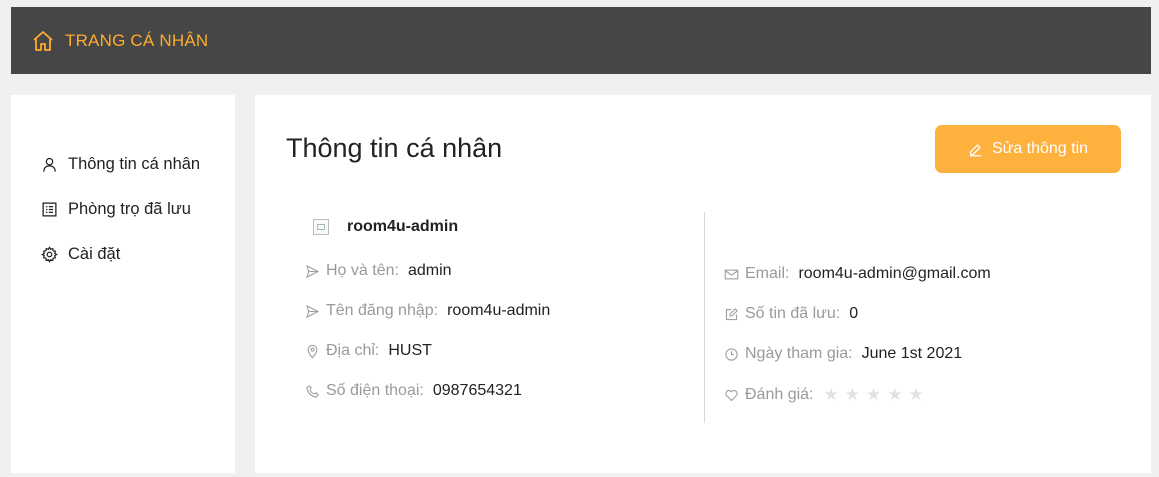  I want to click on field-login-name: Tên đăng nhập: room4u-admin, so click(427, 311).